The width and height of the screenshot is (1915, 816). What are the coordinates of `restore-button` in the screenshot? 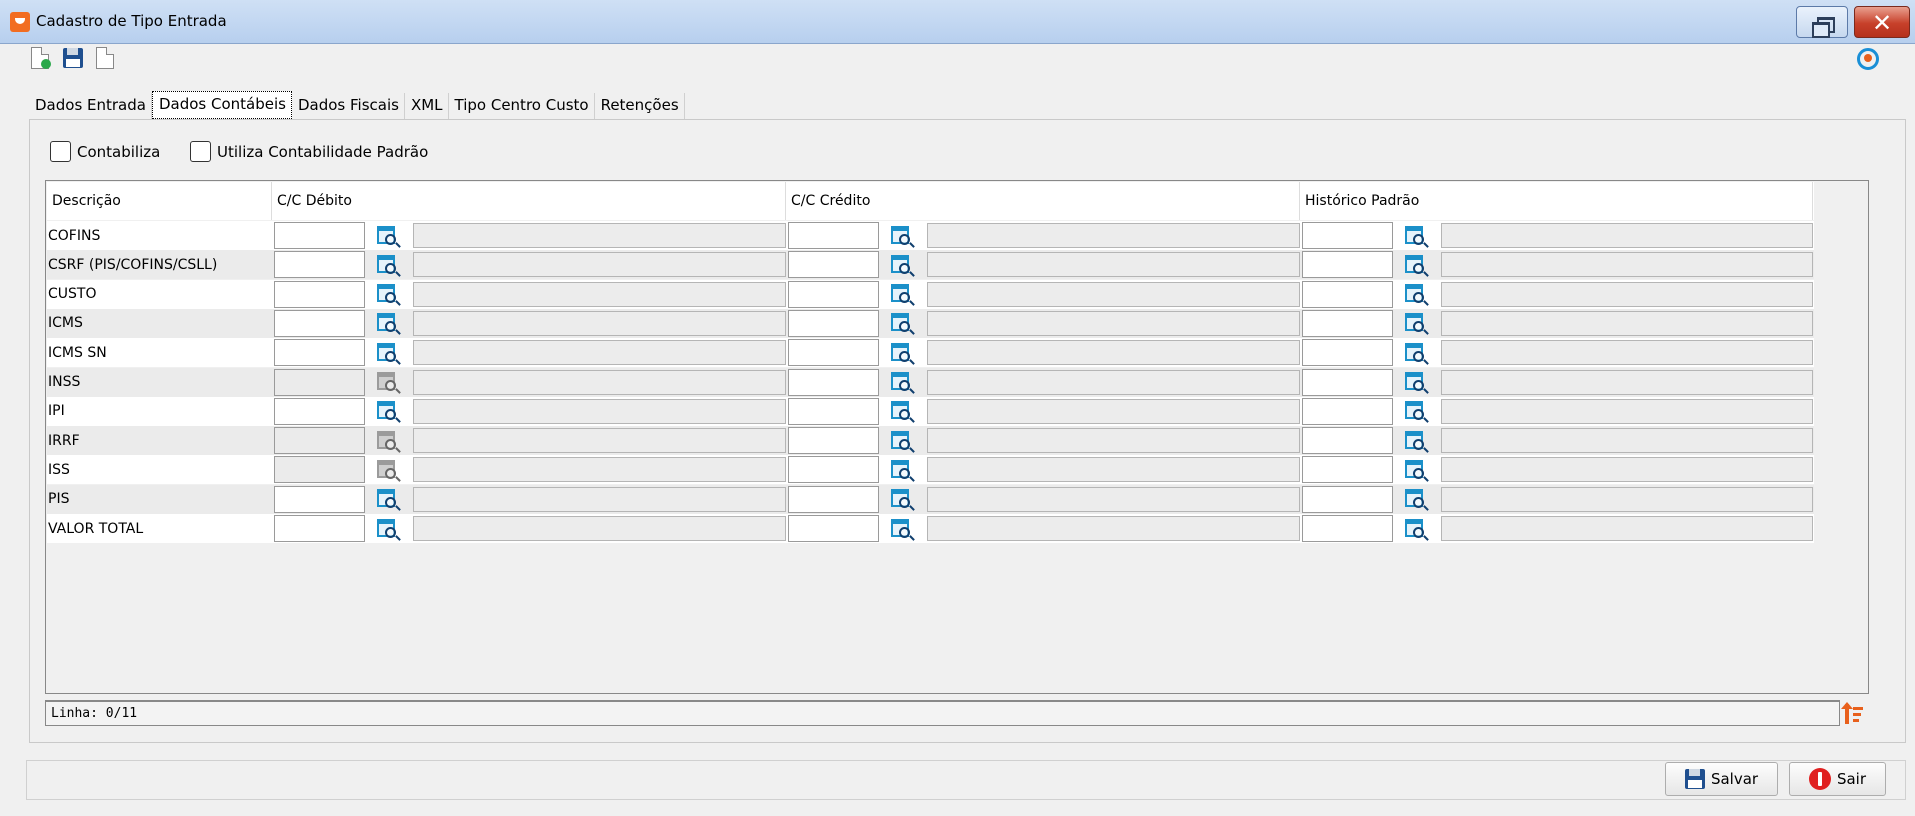 It's located at (1822, 22).